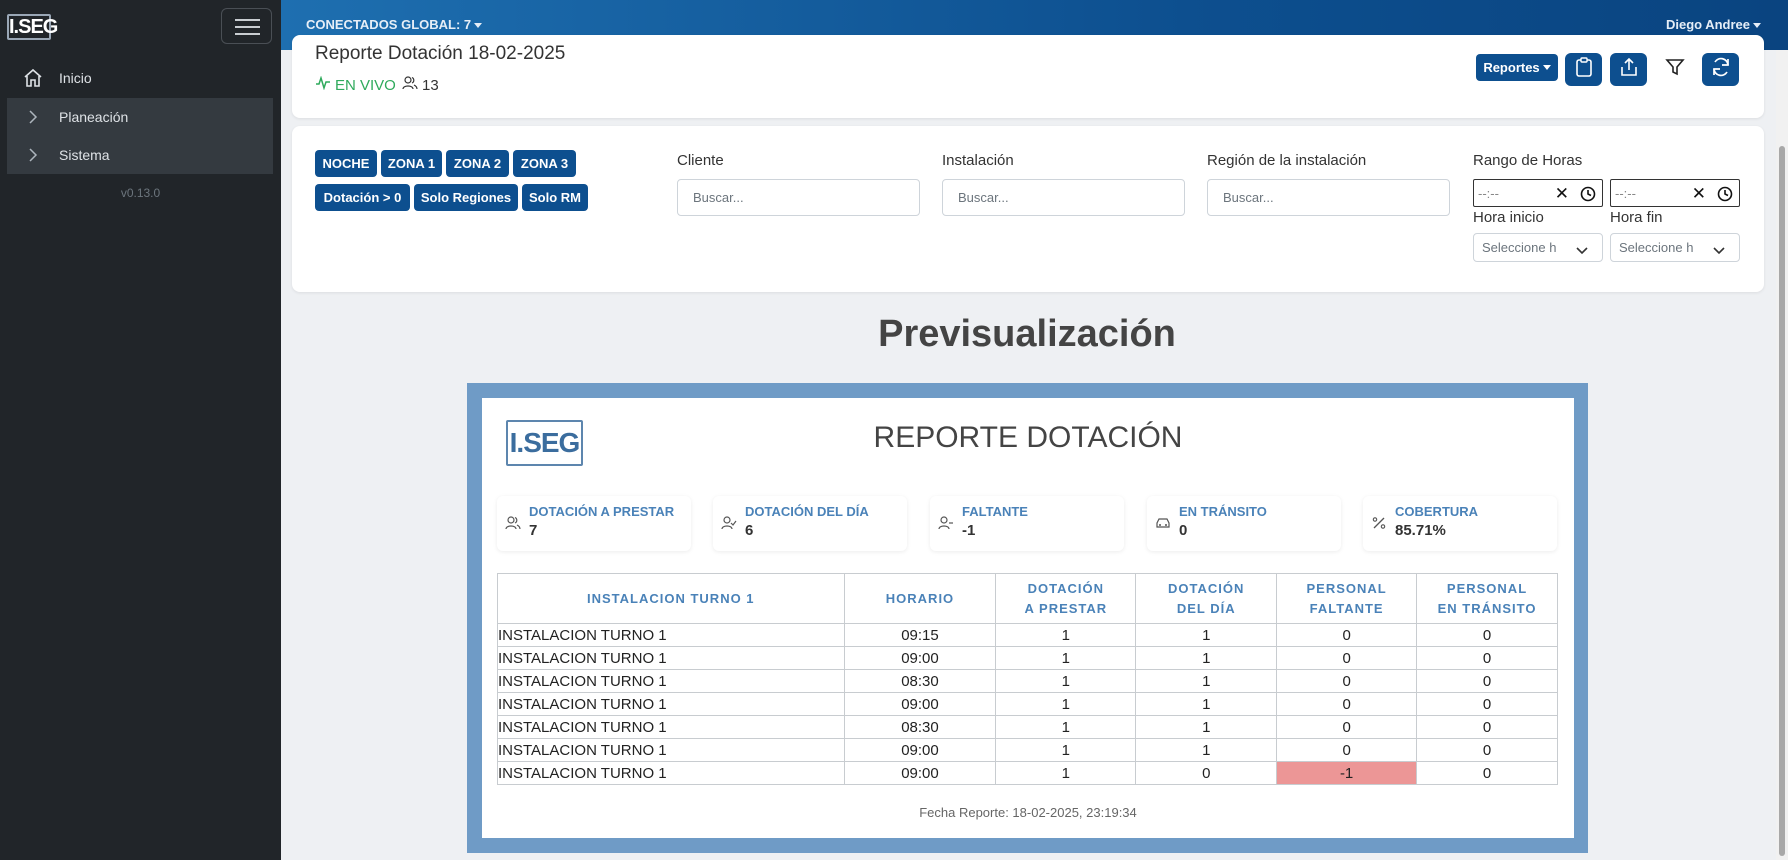 The width and height of the screenshot is (1788, 860). What do you see at coordinates (1674, 69) in the screenshot?
I see `filter-button` at bounding box center [1674, 69].